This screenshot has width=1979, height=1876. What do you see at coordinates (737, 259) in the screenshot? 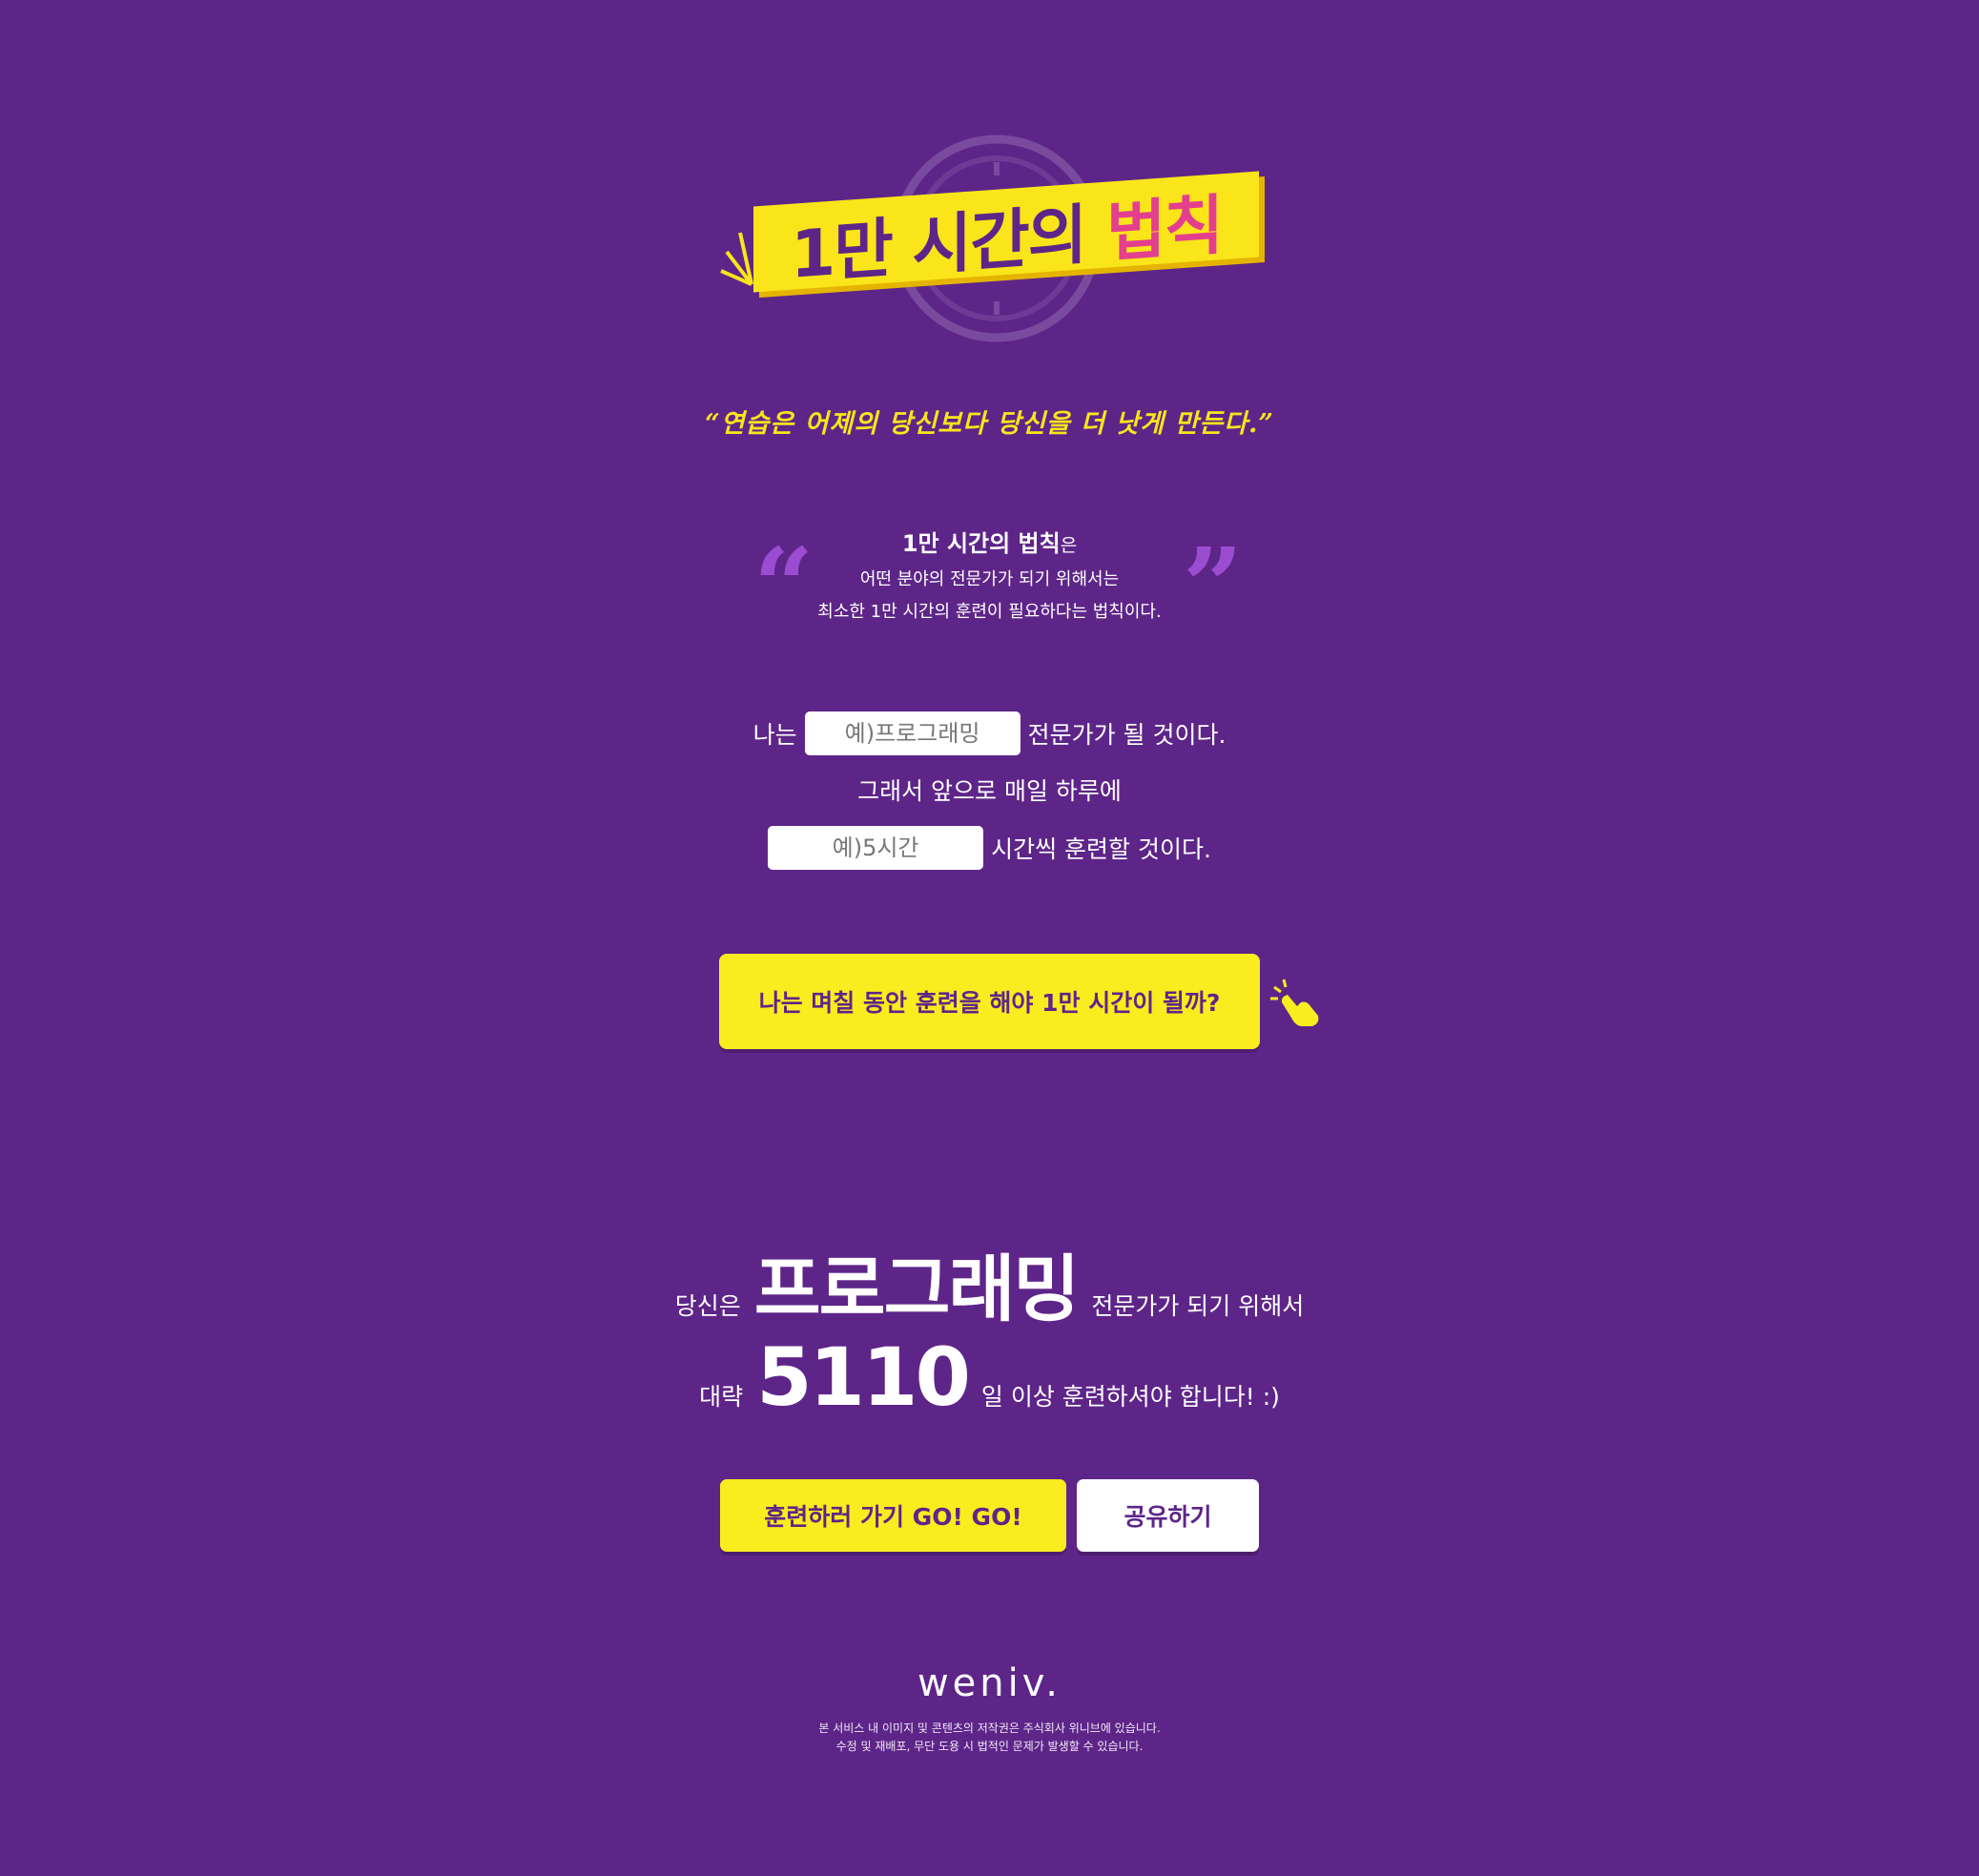
I see `burst-lines-icon` at bounding box center [737, 259].